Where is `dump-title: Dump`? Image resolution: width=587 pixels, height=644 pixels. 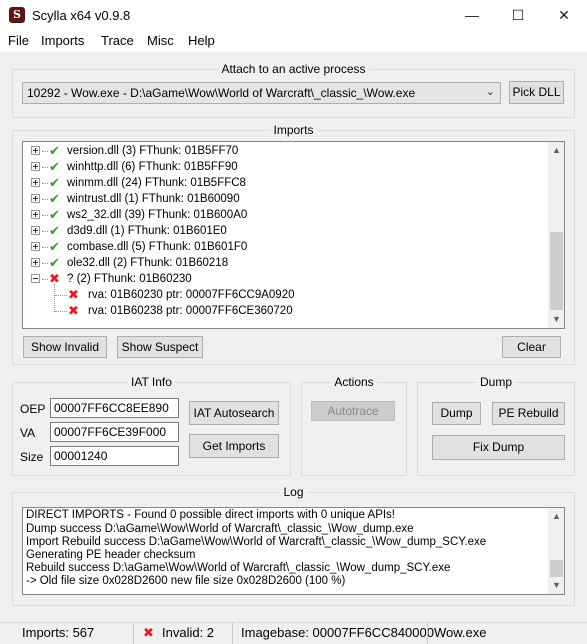 dump-title: Dump is located at coordinates (495, 382).